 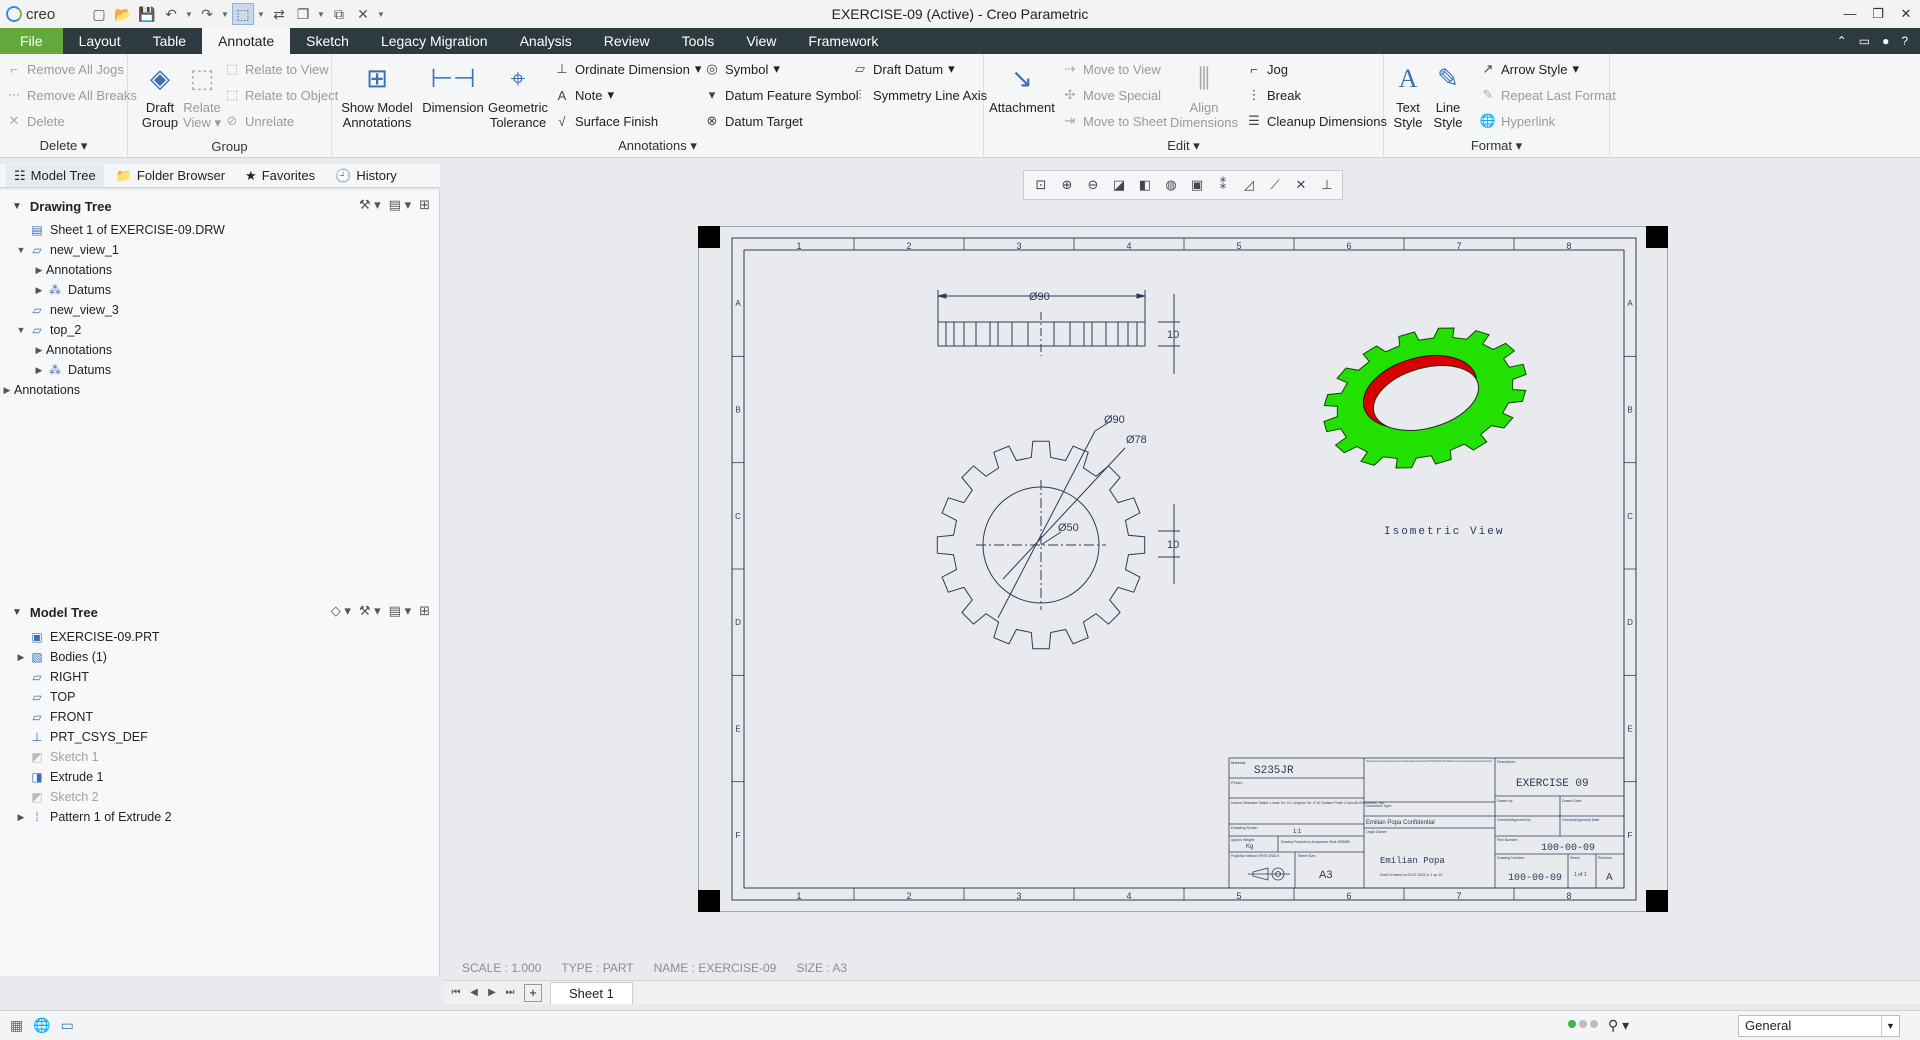 I want to click on redo-dropdown-icon: ▼, so click(x=225, y=14).